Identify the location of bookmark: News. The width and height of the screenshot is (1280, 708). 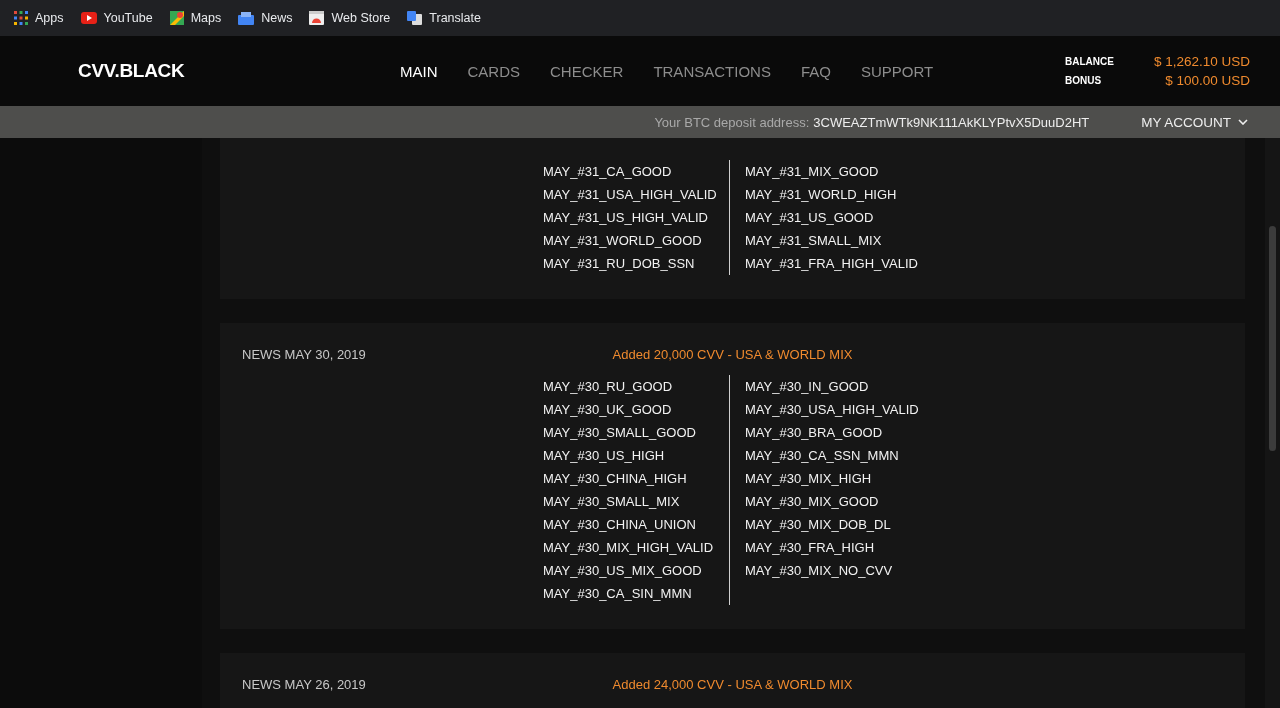
(265, 18).